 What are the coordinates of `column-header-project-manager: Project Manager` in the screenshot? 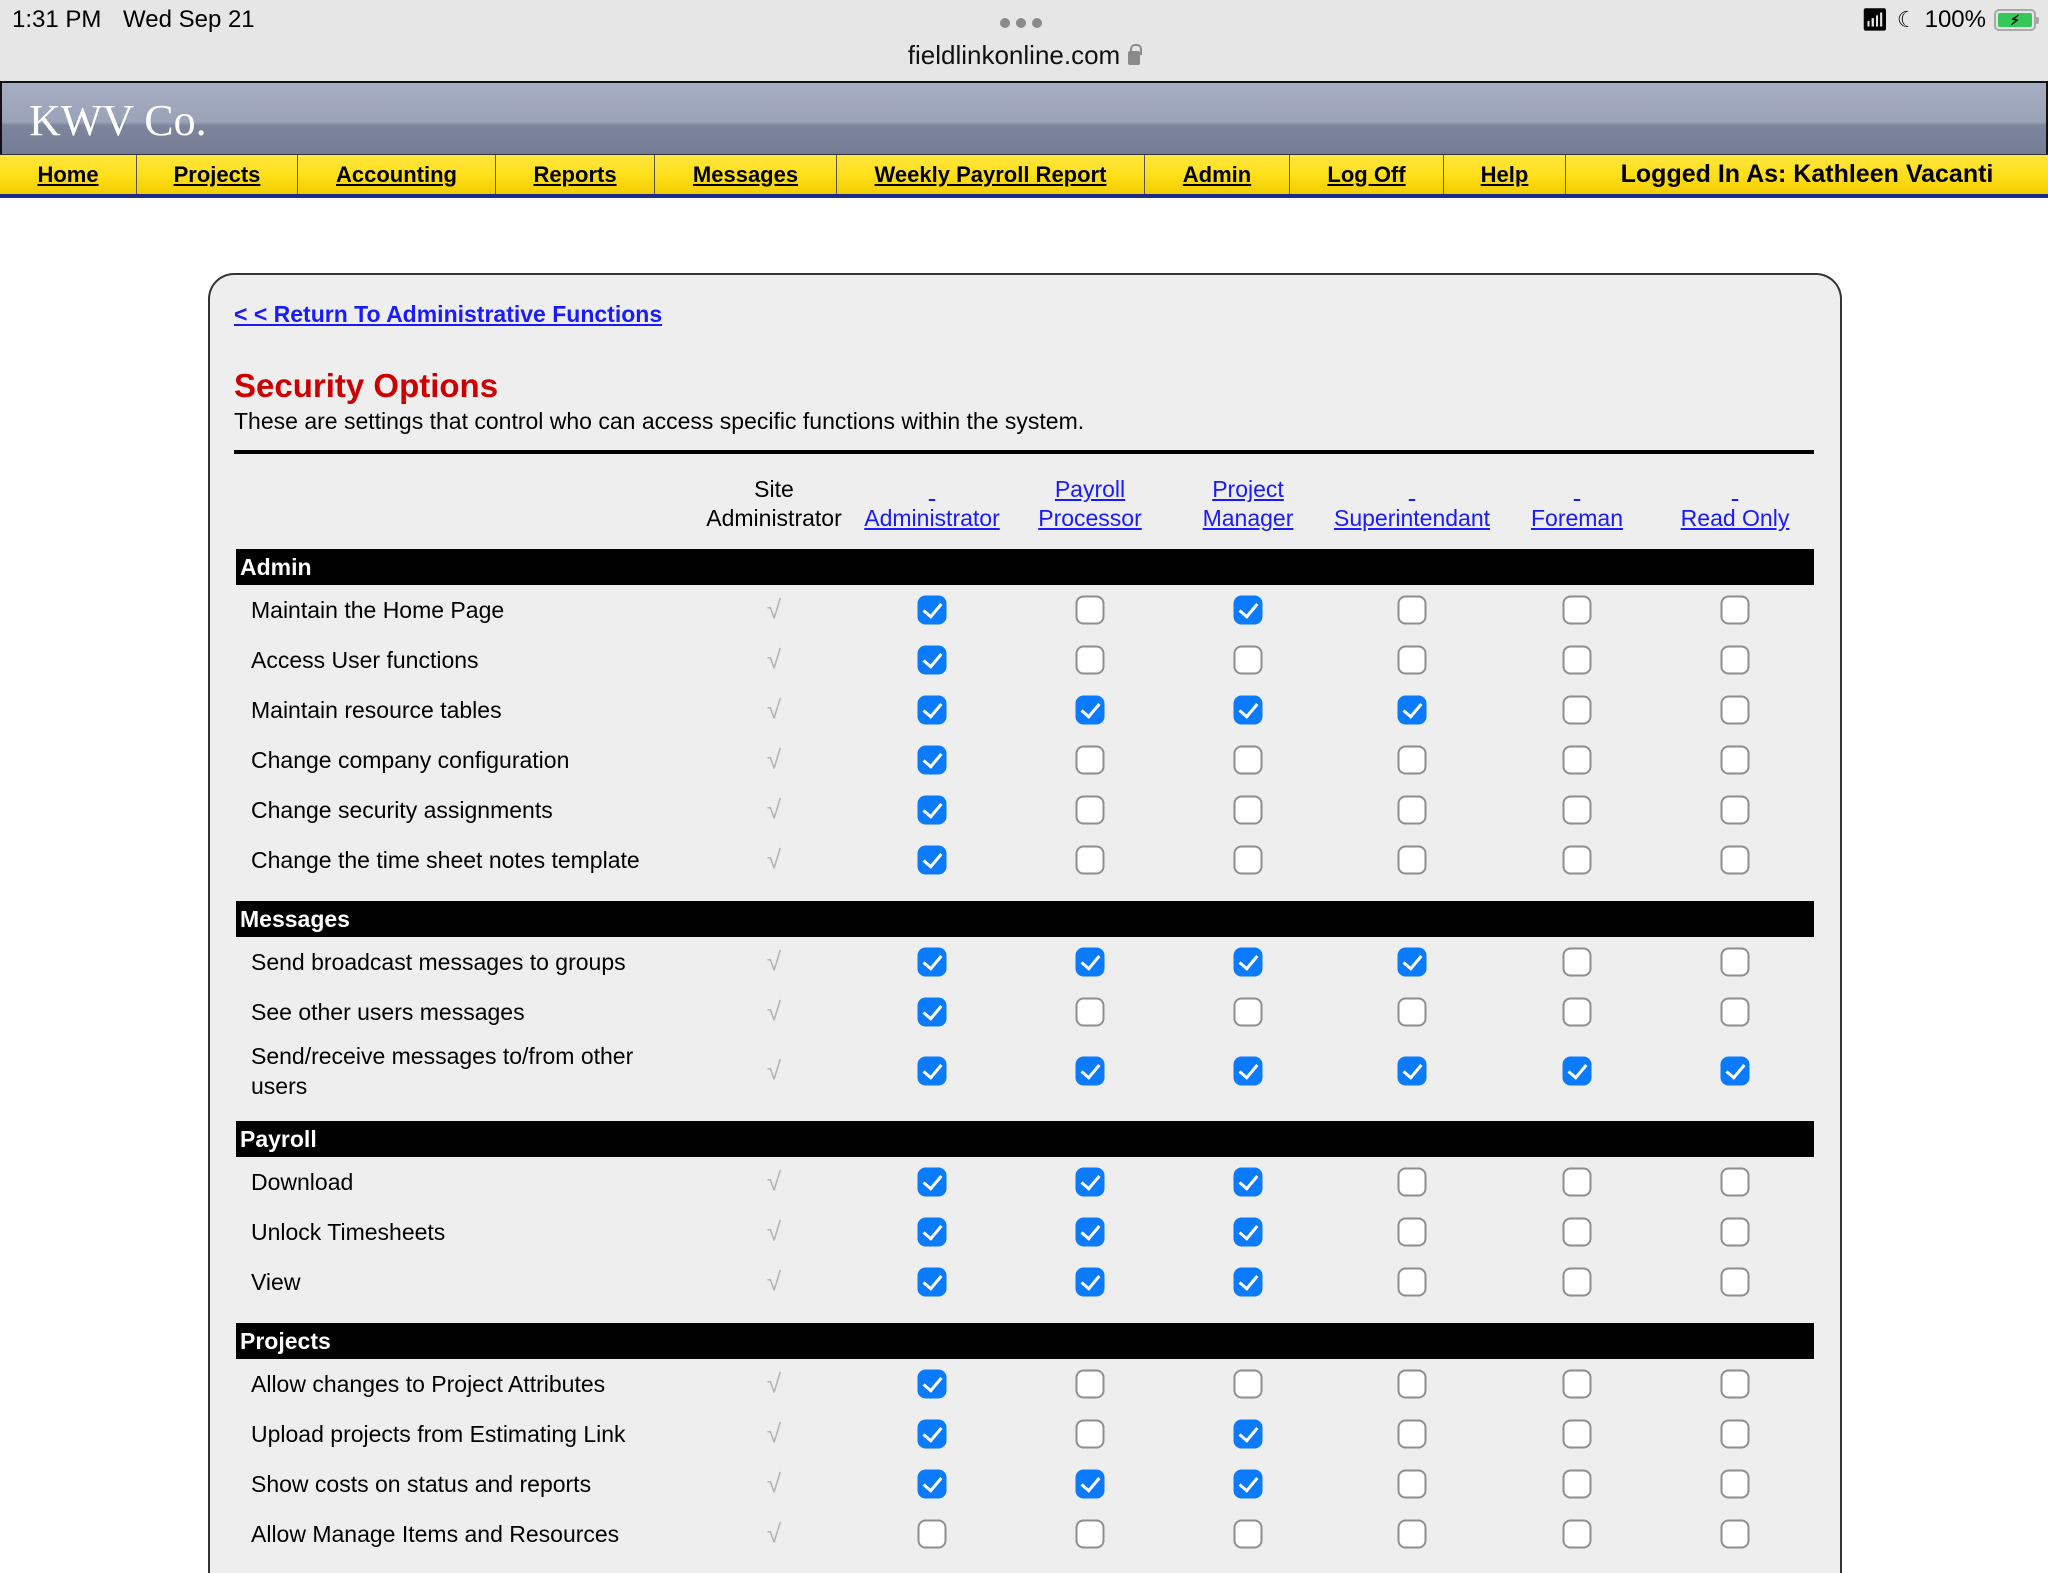 It's located at (1248, 504).